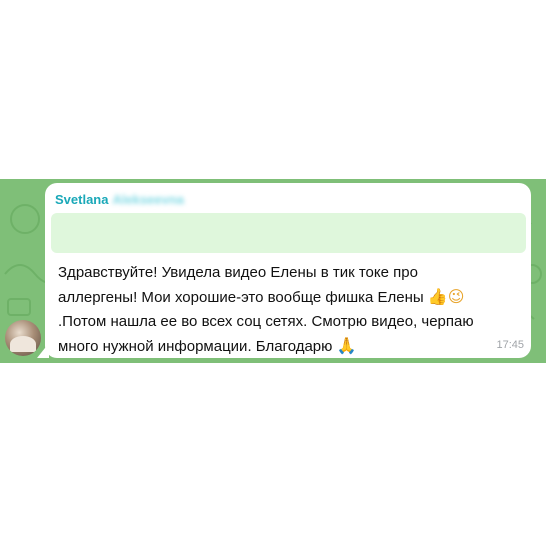  I want to click on thumbs-up-icon: 👍, so click(437, 296).